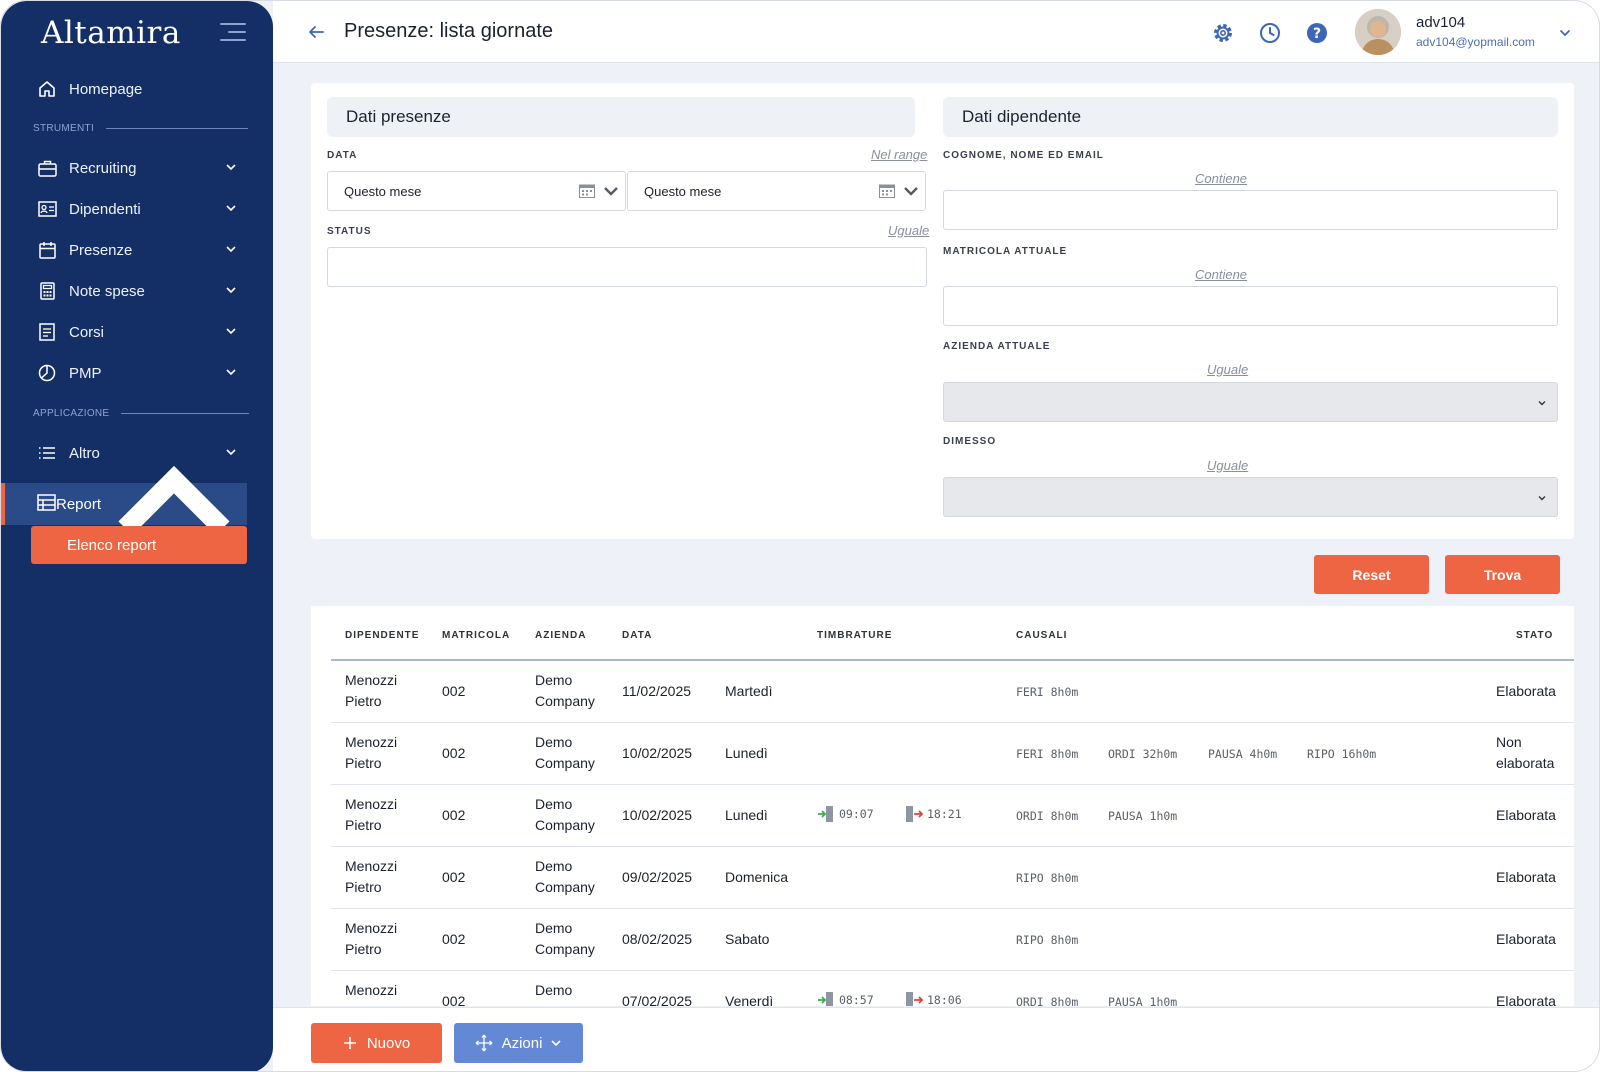  I want to click on weekday-cell: Lunedì, so click(746, 815).